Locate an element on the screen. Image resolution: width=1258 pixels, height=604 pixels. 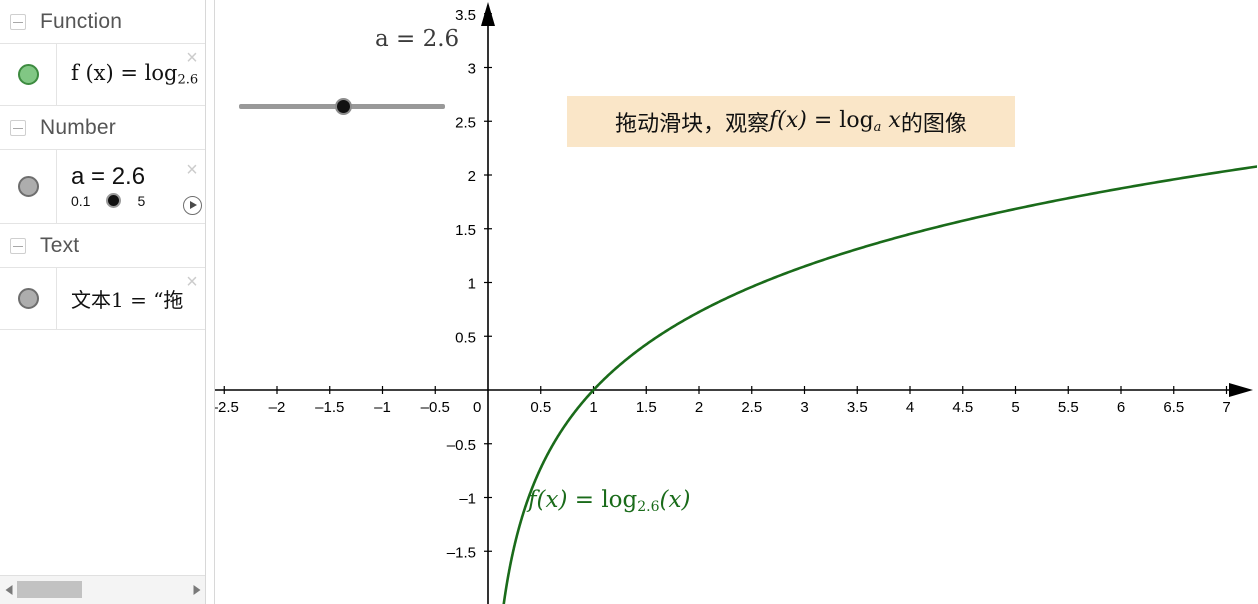
svg-text: –2.5 is located at coordinates (227, 407).